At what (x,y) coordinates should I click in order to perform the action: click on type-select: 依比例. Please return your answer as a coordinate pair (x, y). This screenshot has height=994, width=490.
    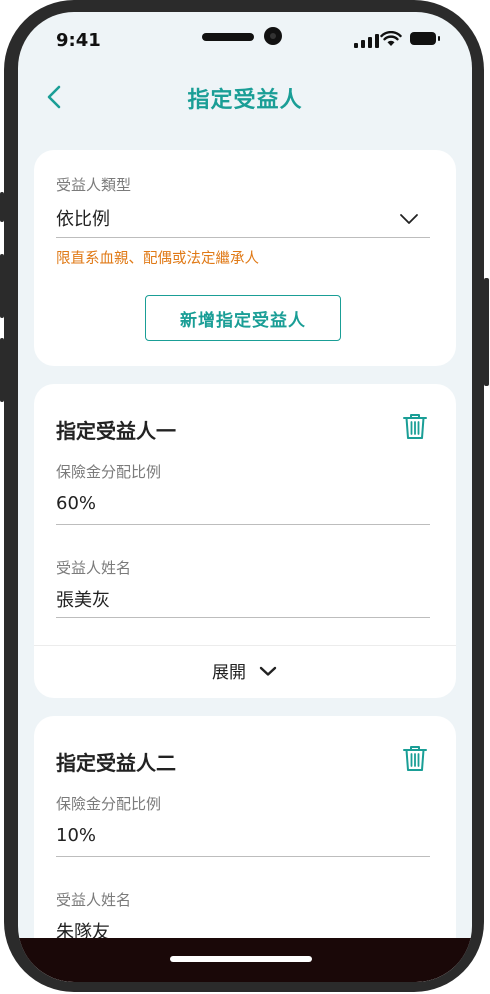
    Looking at the image, I should click on (245, 219).